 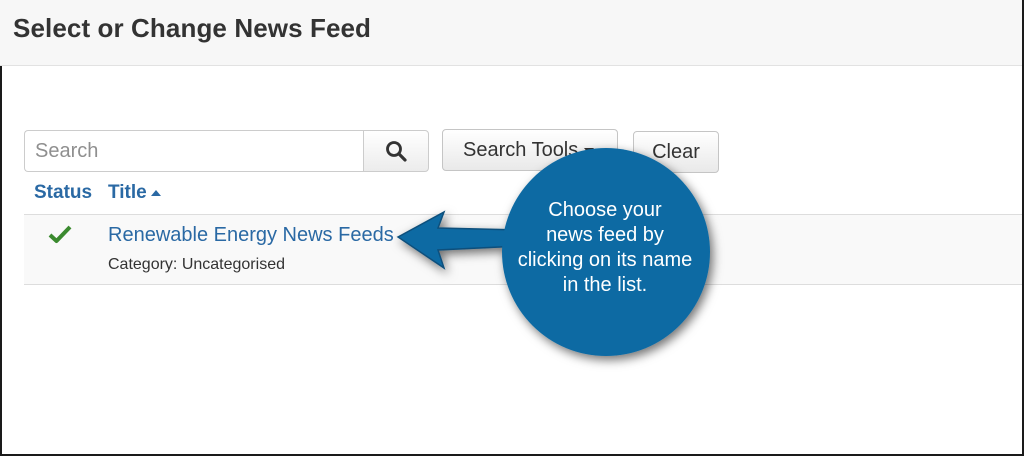 I want to click on search-input, so click(x=194, y=151).